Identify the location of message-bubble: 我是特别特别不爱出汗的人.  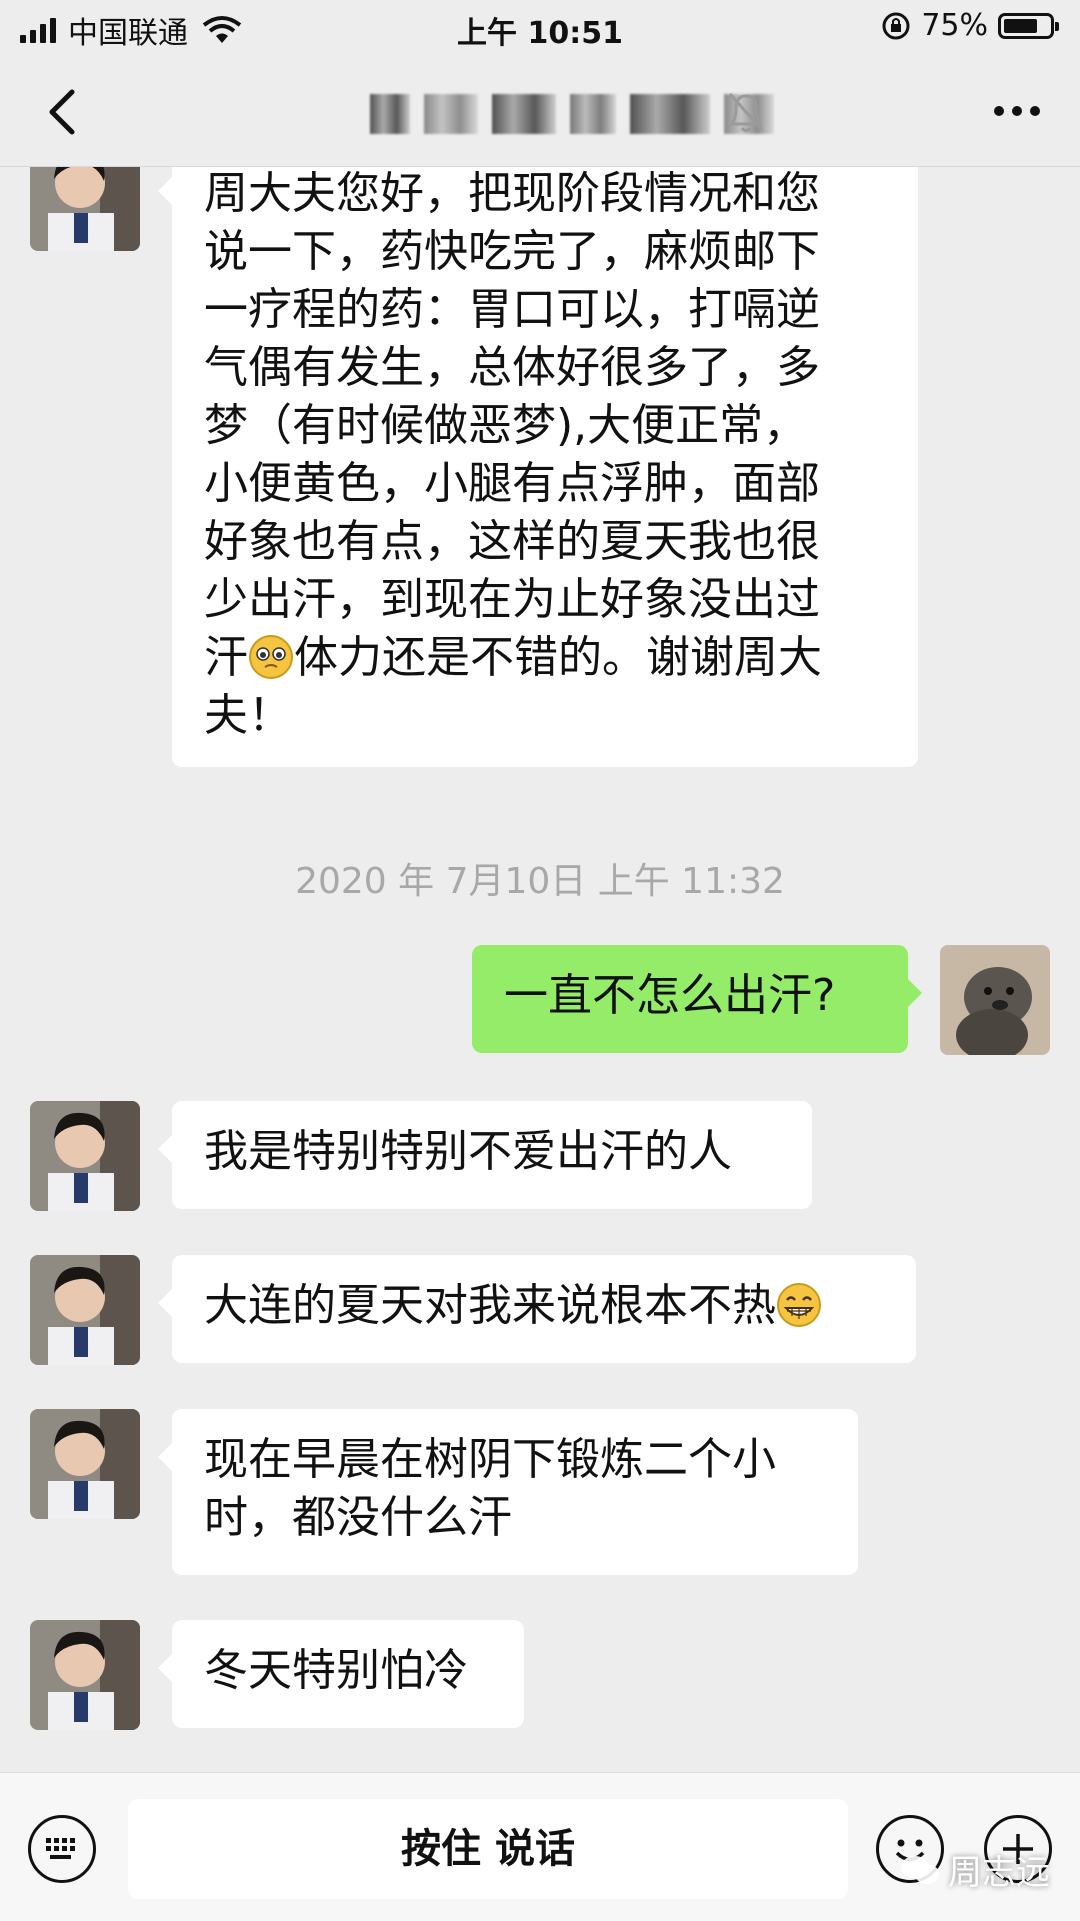
(485, 1155).